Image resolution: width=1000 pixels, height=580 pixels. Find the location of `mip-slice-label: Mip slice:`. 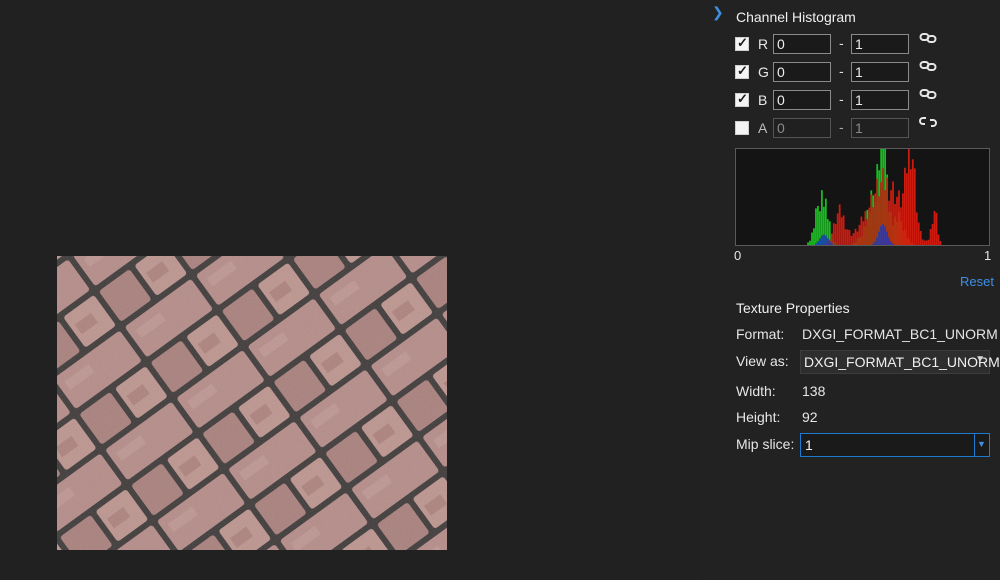

mip-slice-label: Mip slice: is located at coordinates (765, 444).